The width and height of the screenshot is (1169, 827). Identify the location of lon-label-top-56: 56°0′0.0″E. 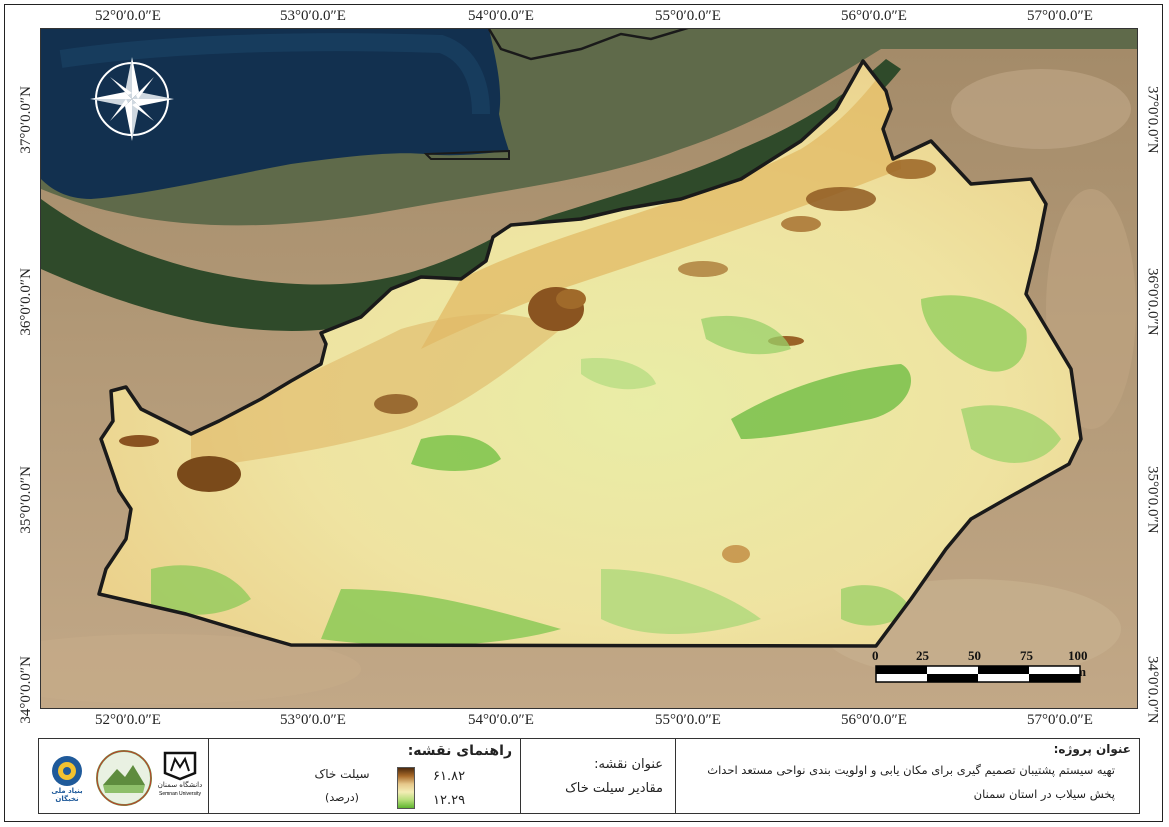
(874, 16).